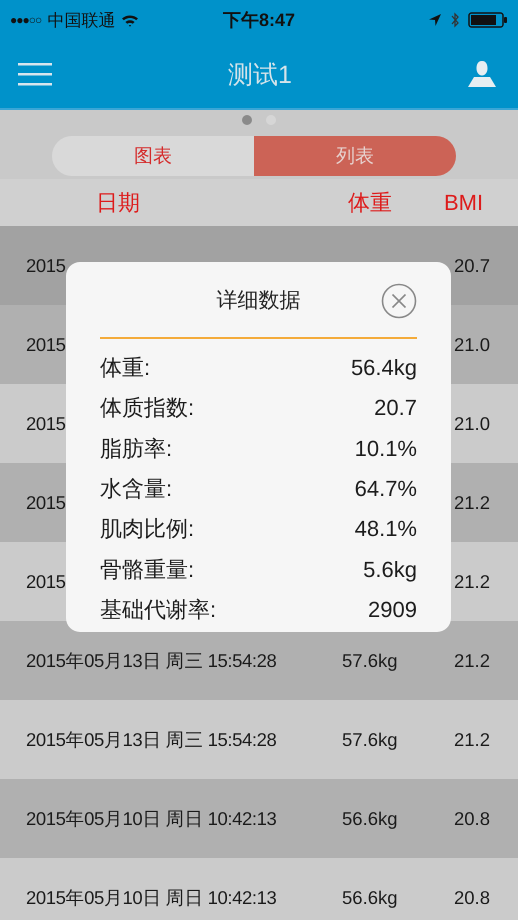 Image resolution: width=518 pixels, height=920 pixels. What do you see at coordinates (370, 202) in the screenshot?
I see `column-header: 体重` at bounding box center [370, 202].